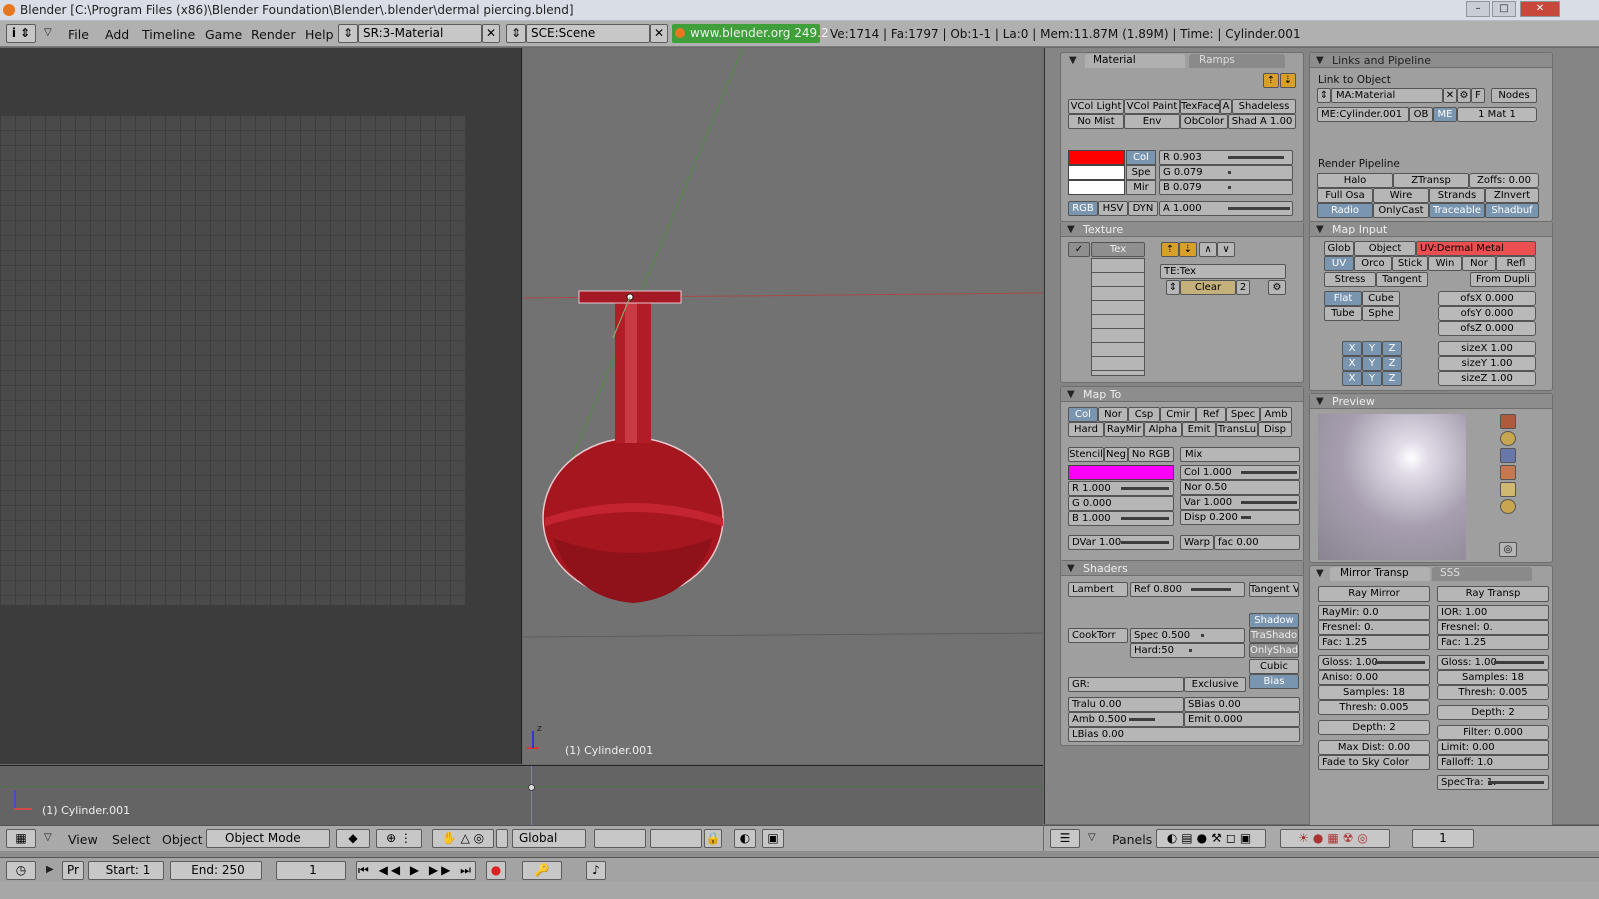  I want to click on raymir-slider: RayMir: 0.0, so click(1374, 612).